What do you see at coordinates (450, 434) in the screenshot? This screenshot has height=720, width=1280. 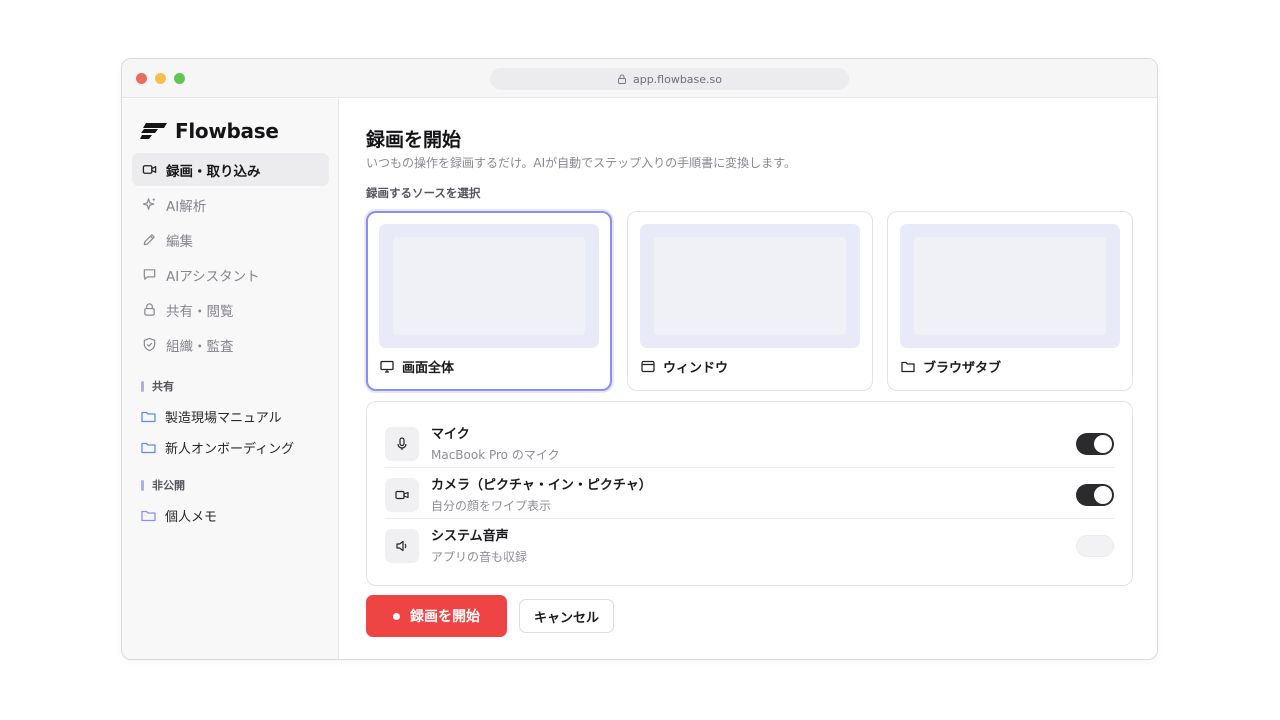 I see `option-title: マイク` at bounding box center [450, 434].